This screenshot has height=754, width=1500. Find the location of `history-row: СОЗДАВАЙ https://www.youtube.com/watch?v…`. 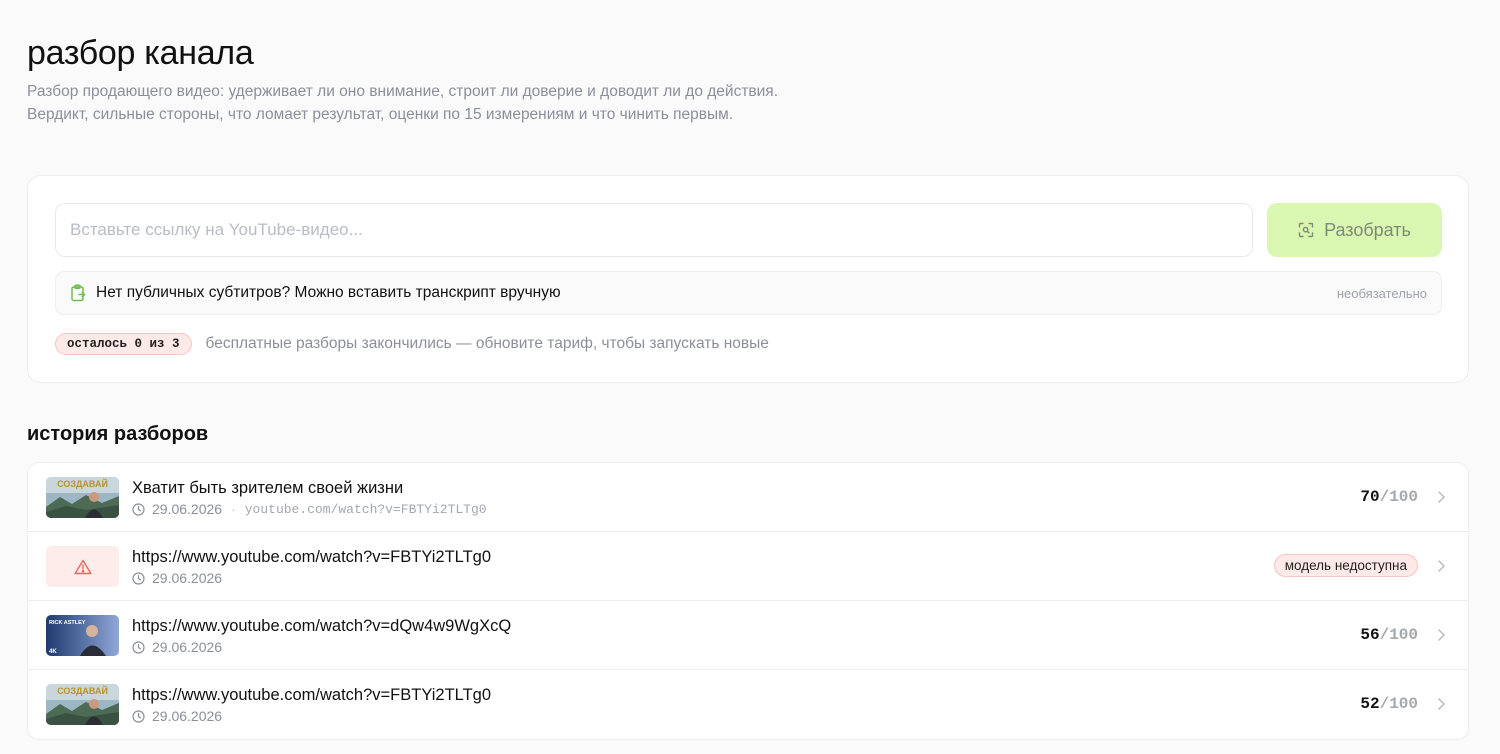

history-row: СОЗДАВАЙ https://www.youtube.com/watch?v… is located at coordinates (748, 704).